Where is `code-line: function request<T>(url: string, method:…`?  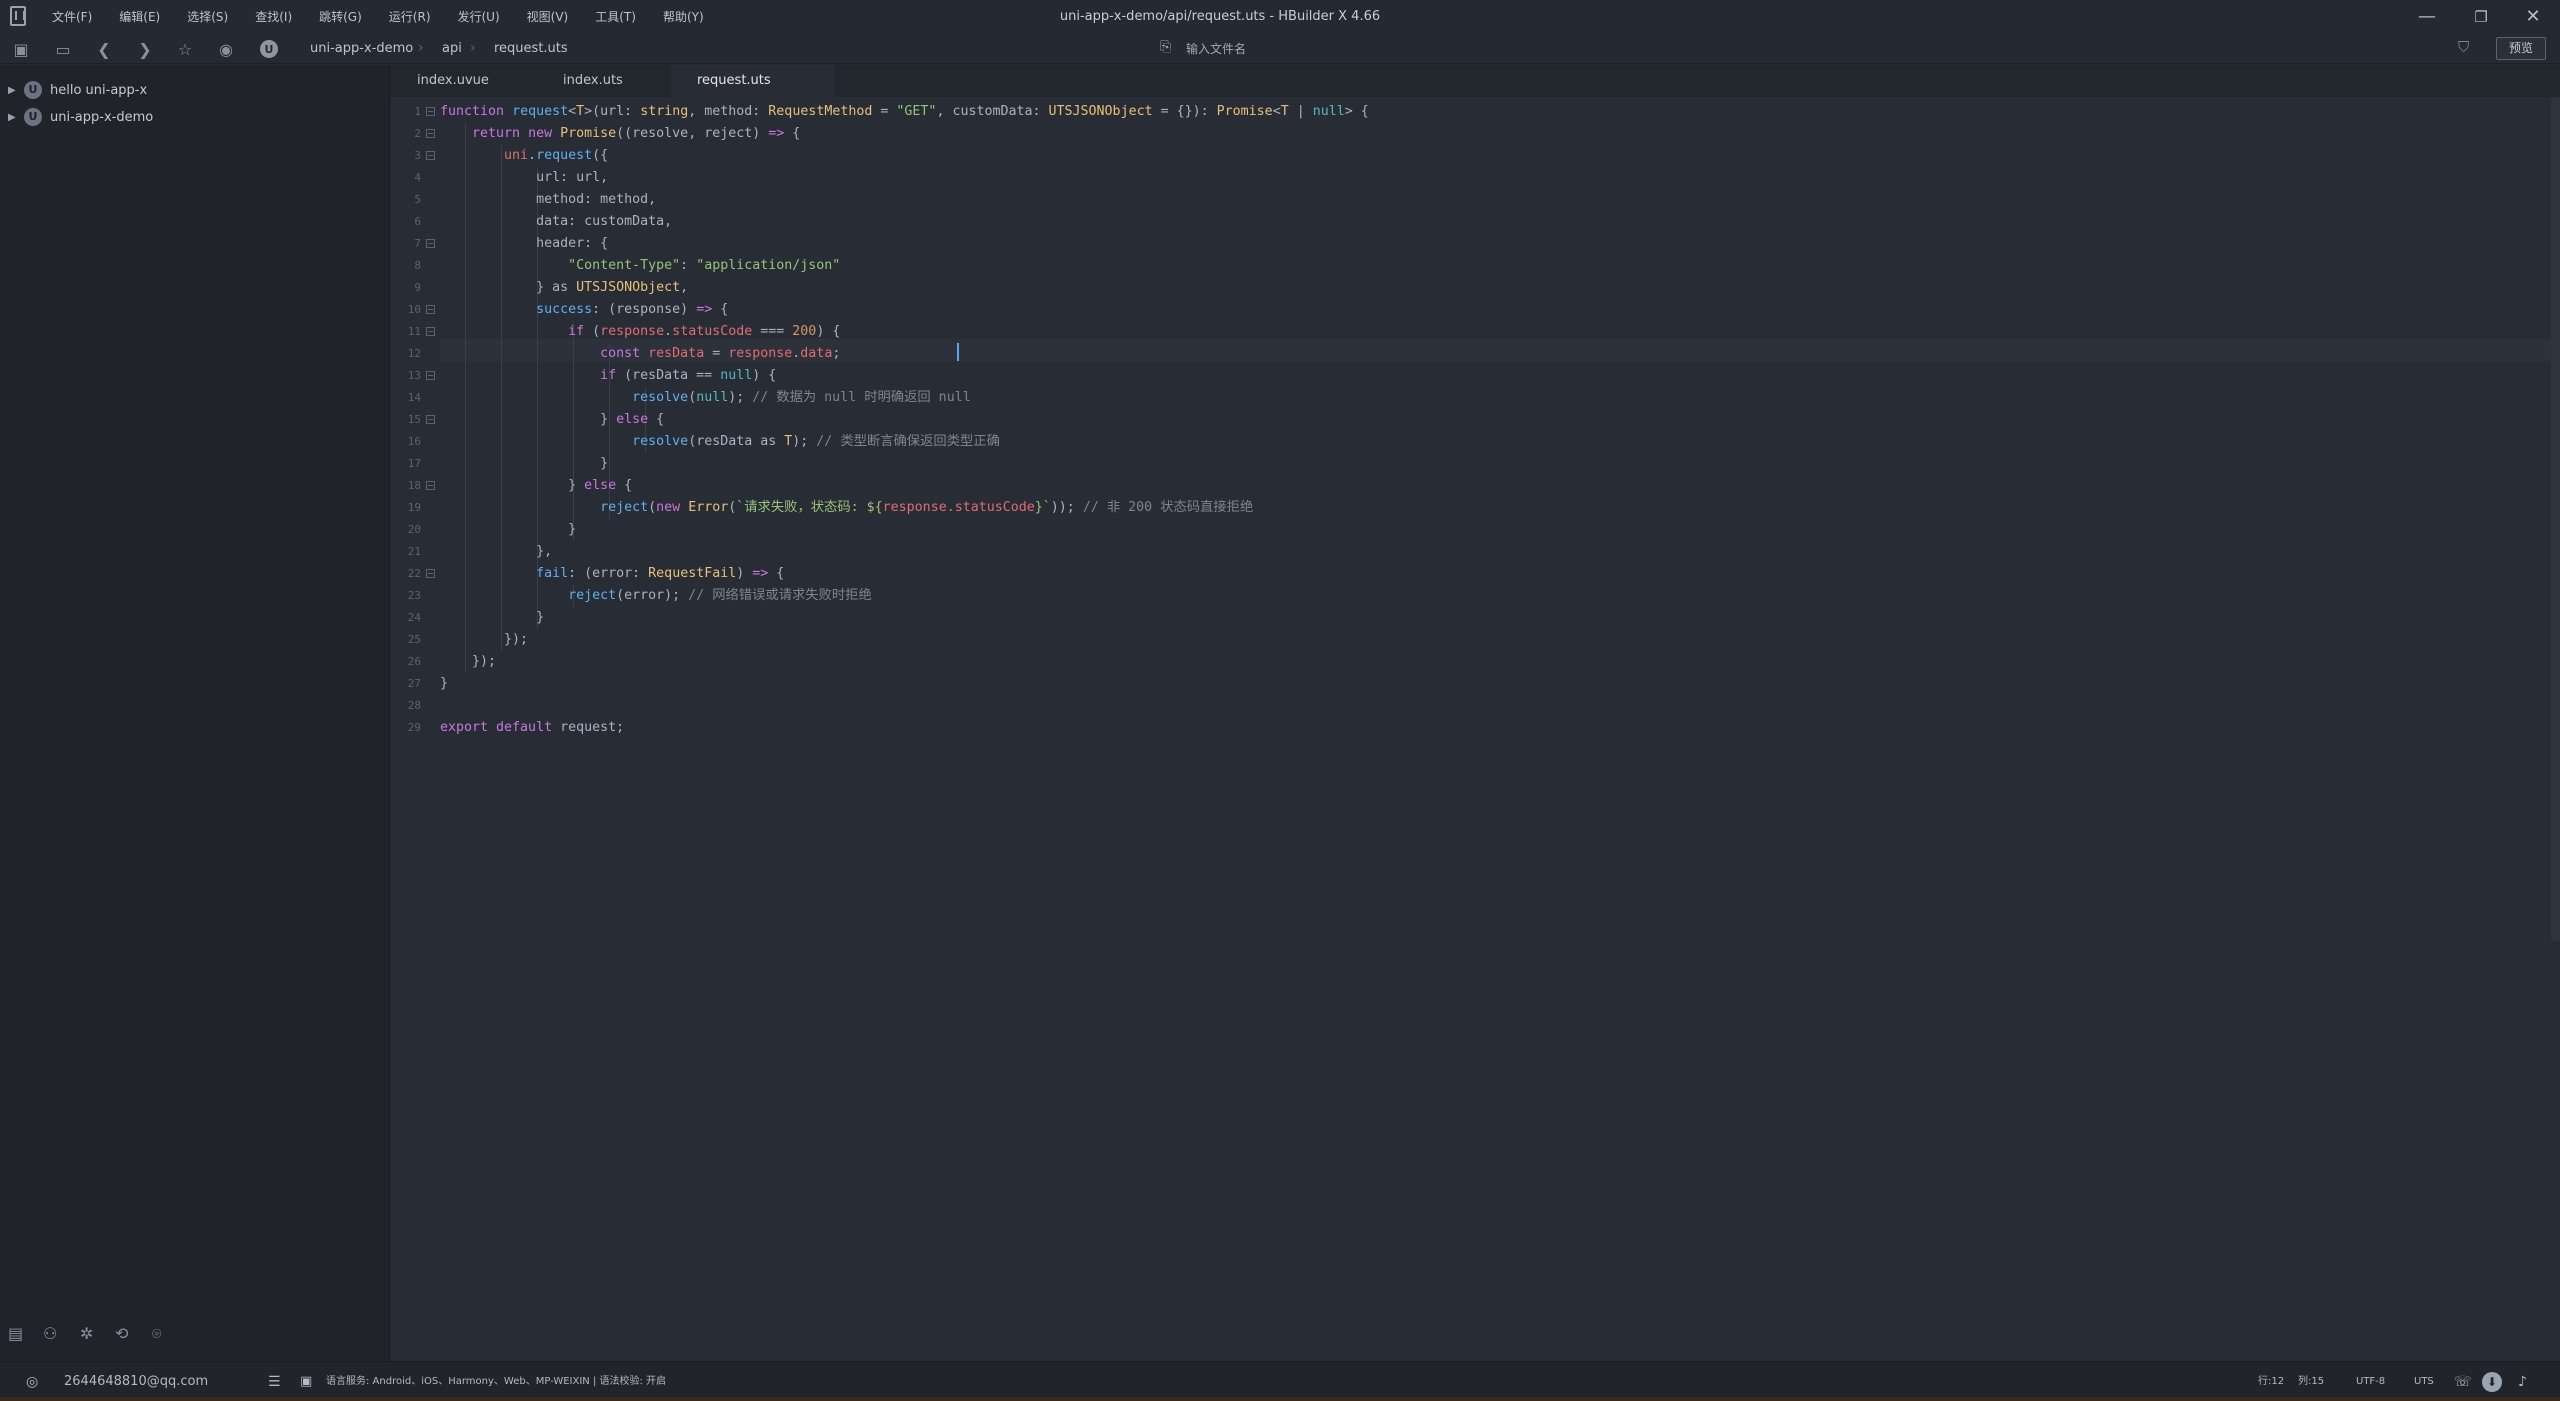 code-line: function request<T>(url: string, method:… is located at coordinates (904, 112).